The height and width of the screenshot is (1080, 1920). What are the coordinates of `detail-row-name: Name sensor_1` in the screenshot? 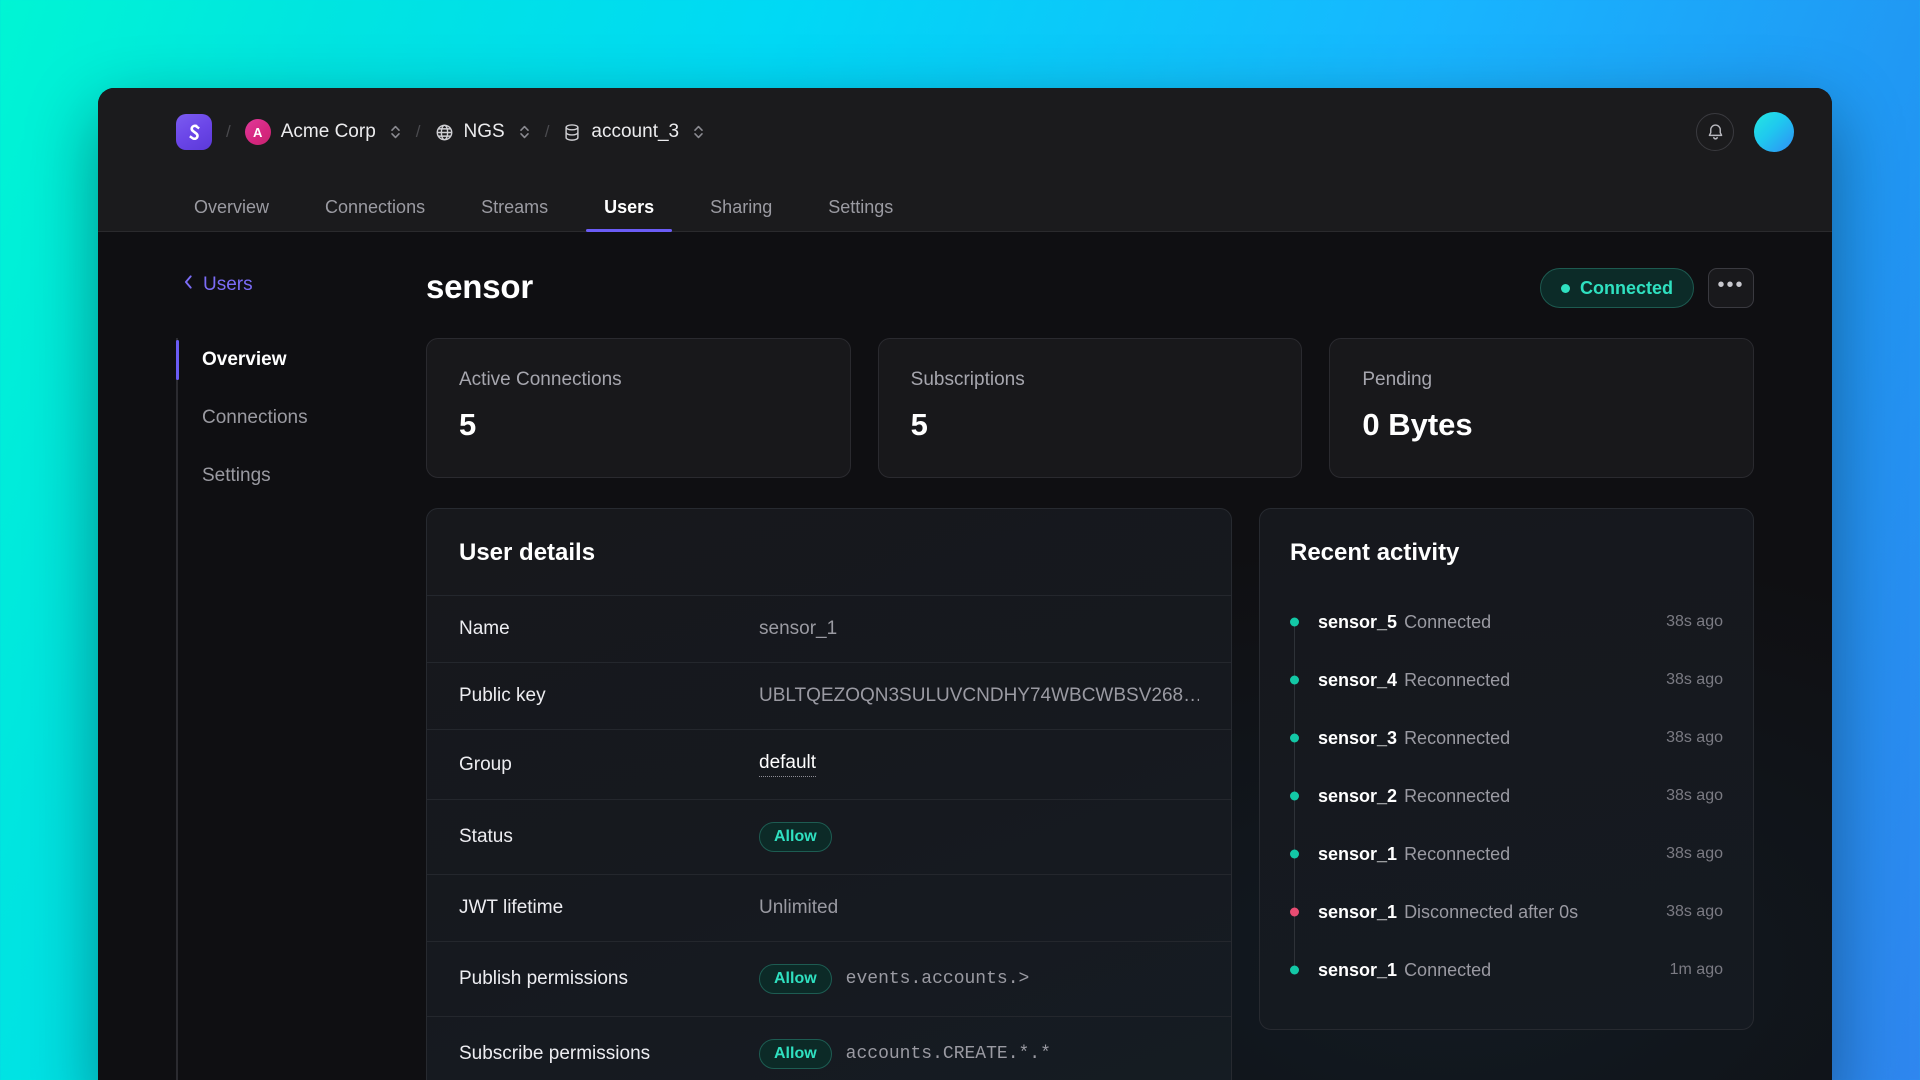 It's located at (829, 628).